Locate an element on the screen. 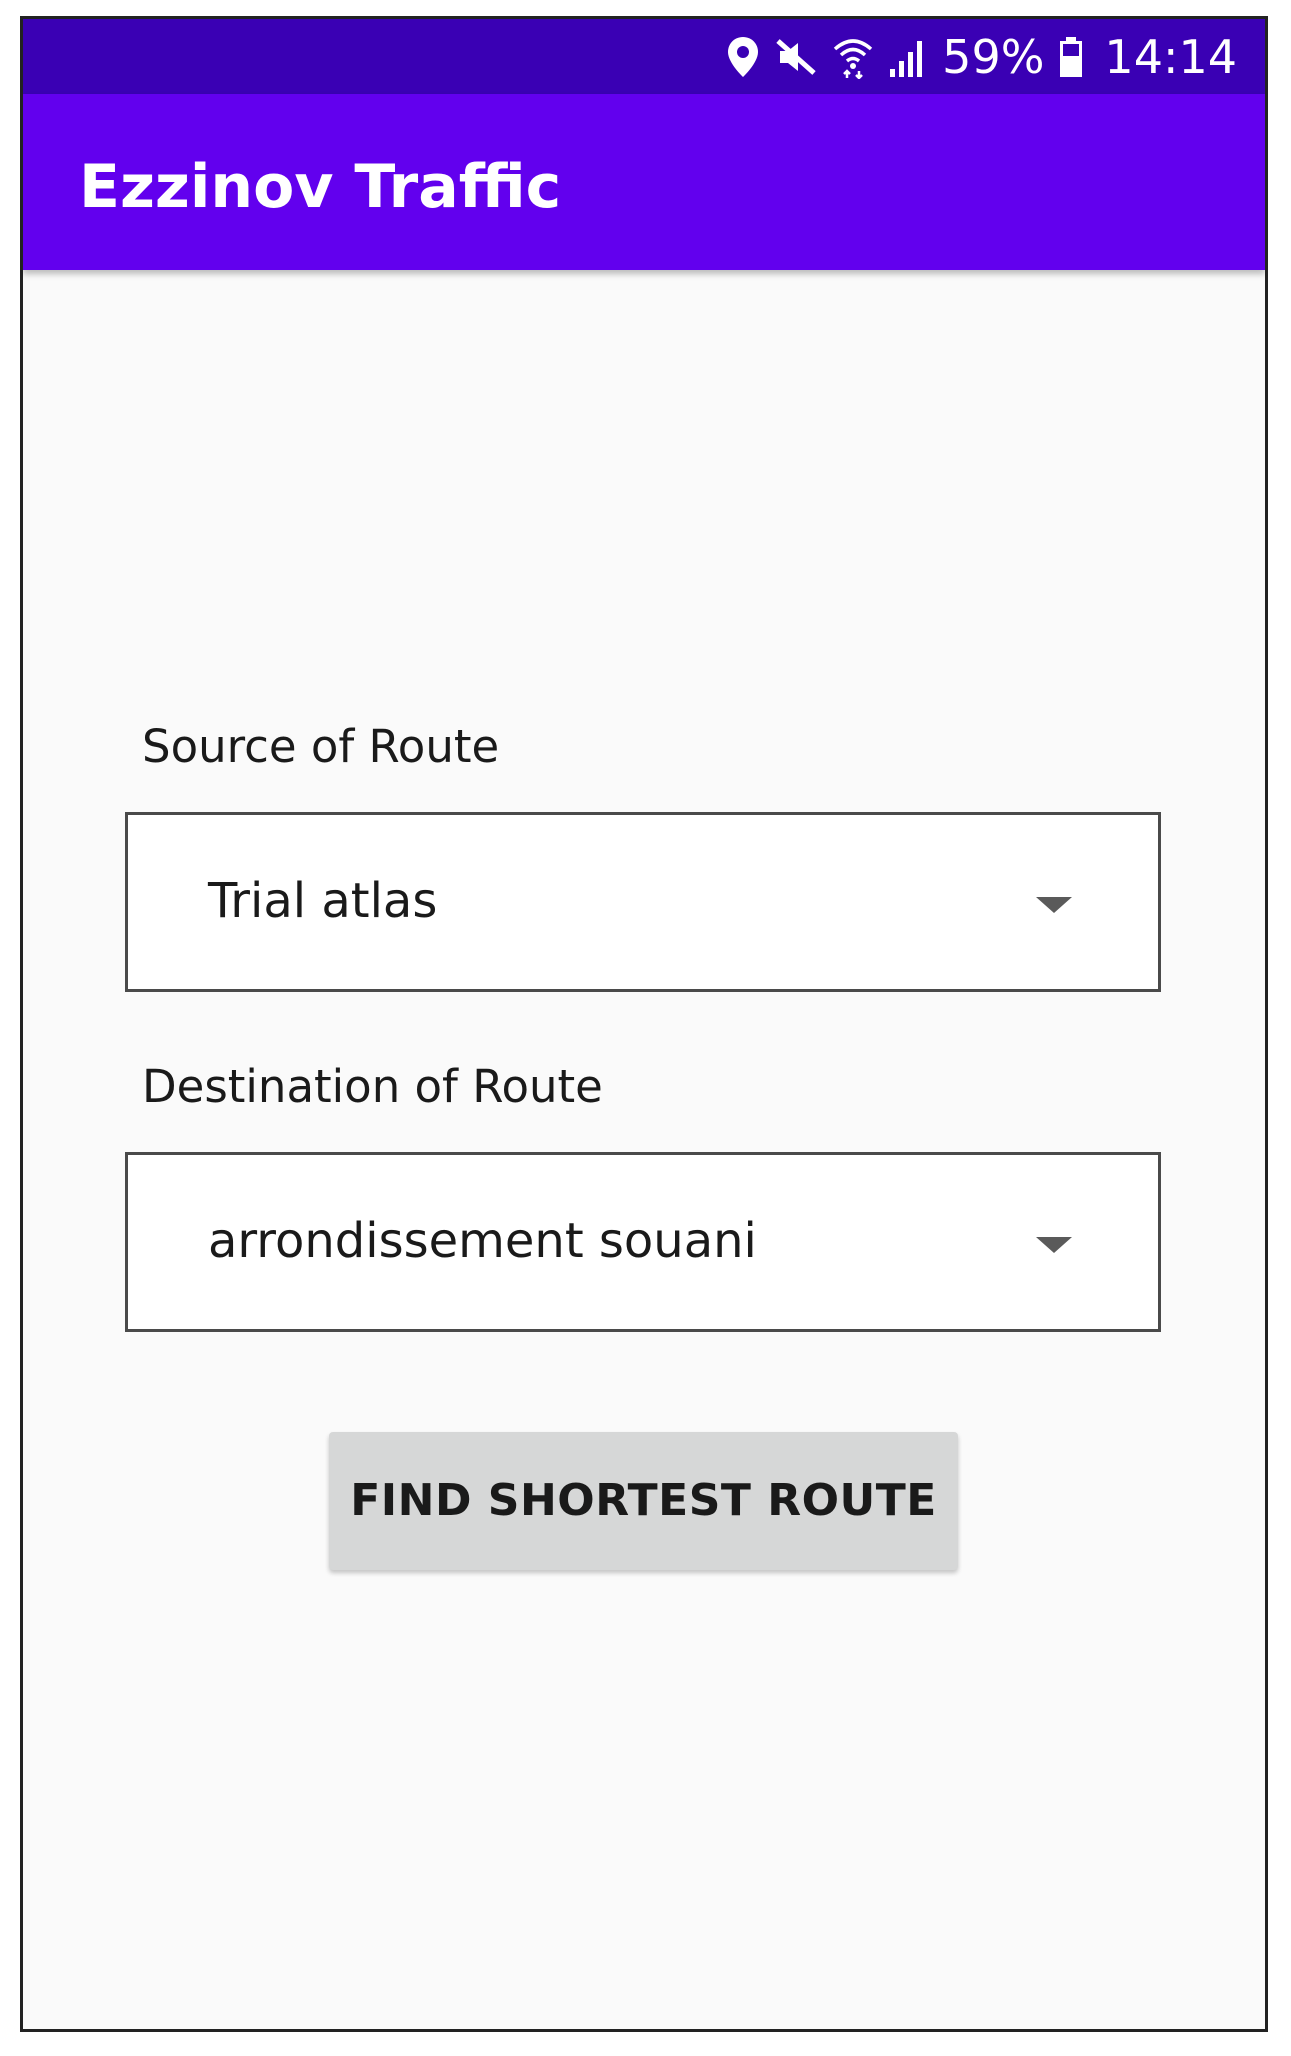 This screenshot has width=1291, height=2056. source-label: Source of Route is located at coordinates (321, 746).